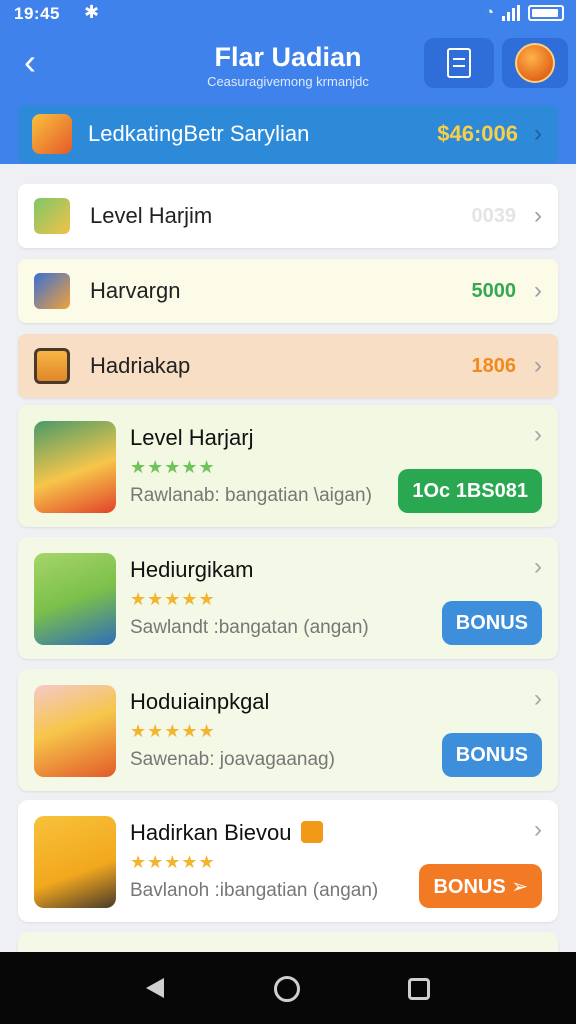 This screenshot has width=576, height=1024. What do you see at coordinates (211, 832) in the screenshot?
I see `card-title-text: Hadirkan Bievou` at bounding box center [211, 832].